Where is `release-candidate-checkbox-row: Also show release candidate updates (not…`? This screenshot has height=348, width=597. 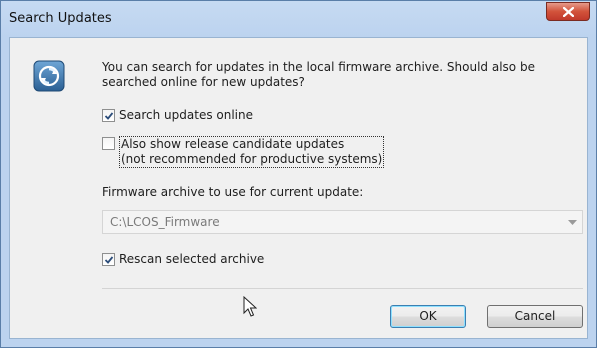 release-candidate-checkbox-row: Also show release candidate updates (not… is located at coordinates (243, 152).